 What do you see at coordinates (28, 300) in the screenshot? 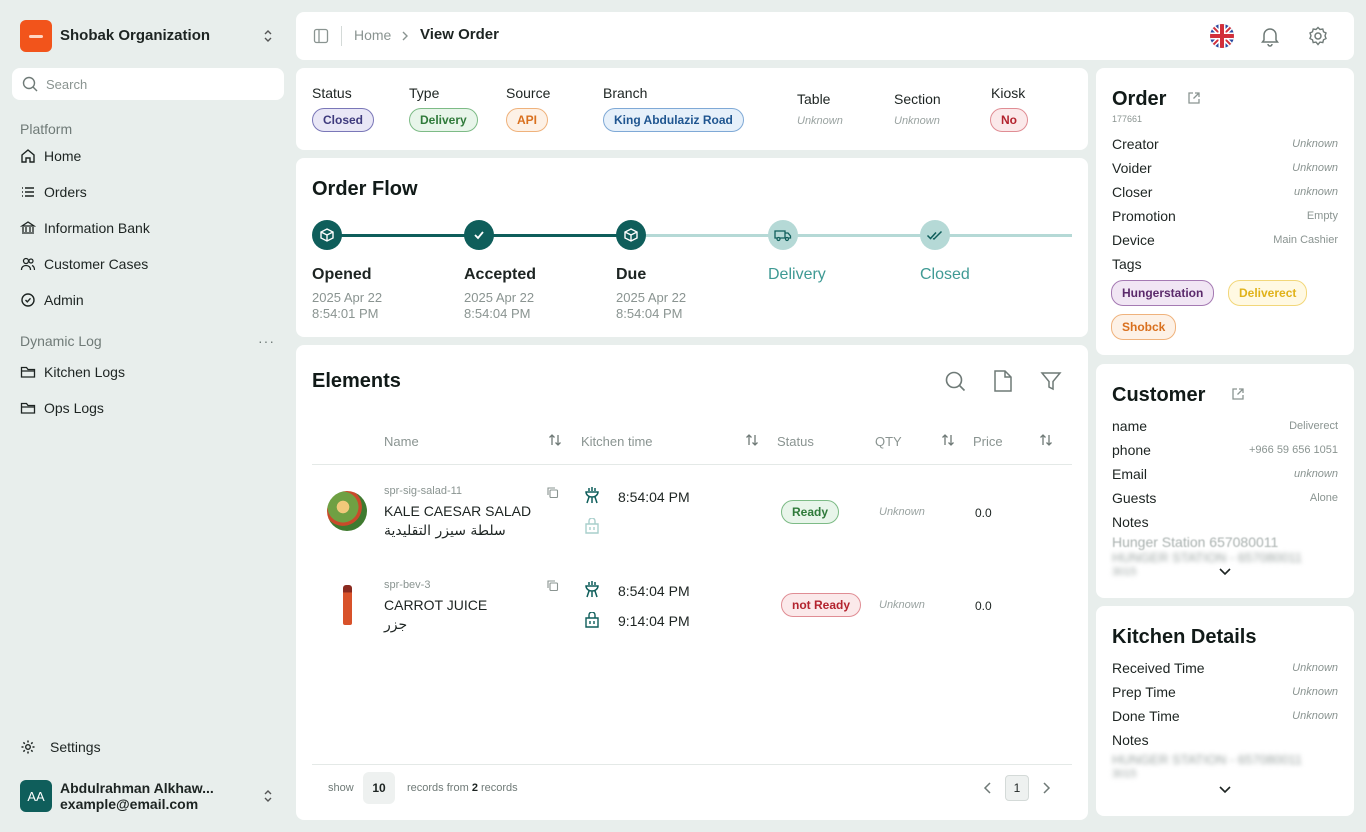
I see `check-circle-icon` at bounding box center [28, 300].